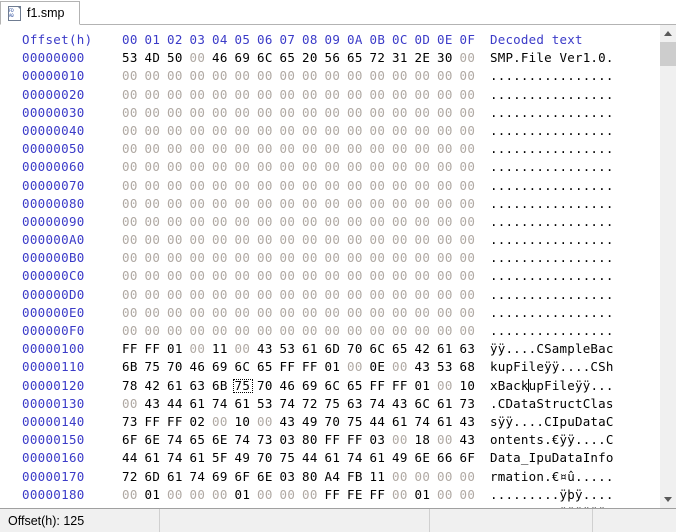 This screenshot has height=532, width=676. I want to click on hex-byte: 72, so click(381, 58).